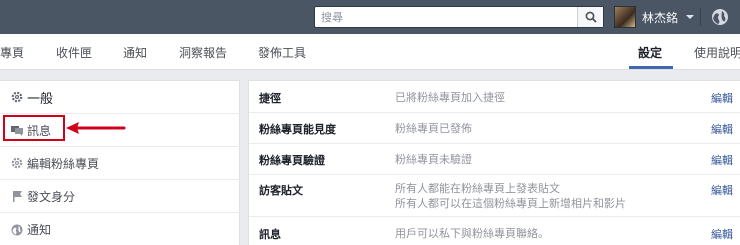  What do you see at coordinates (494, 128) in the screenshot?
I see `setting-row-visibility: 粉絲專頁能見度 粉絲專頁已發佈 編輯` at bounding box center [494, 128].